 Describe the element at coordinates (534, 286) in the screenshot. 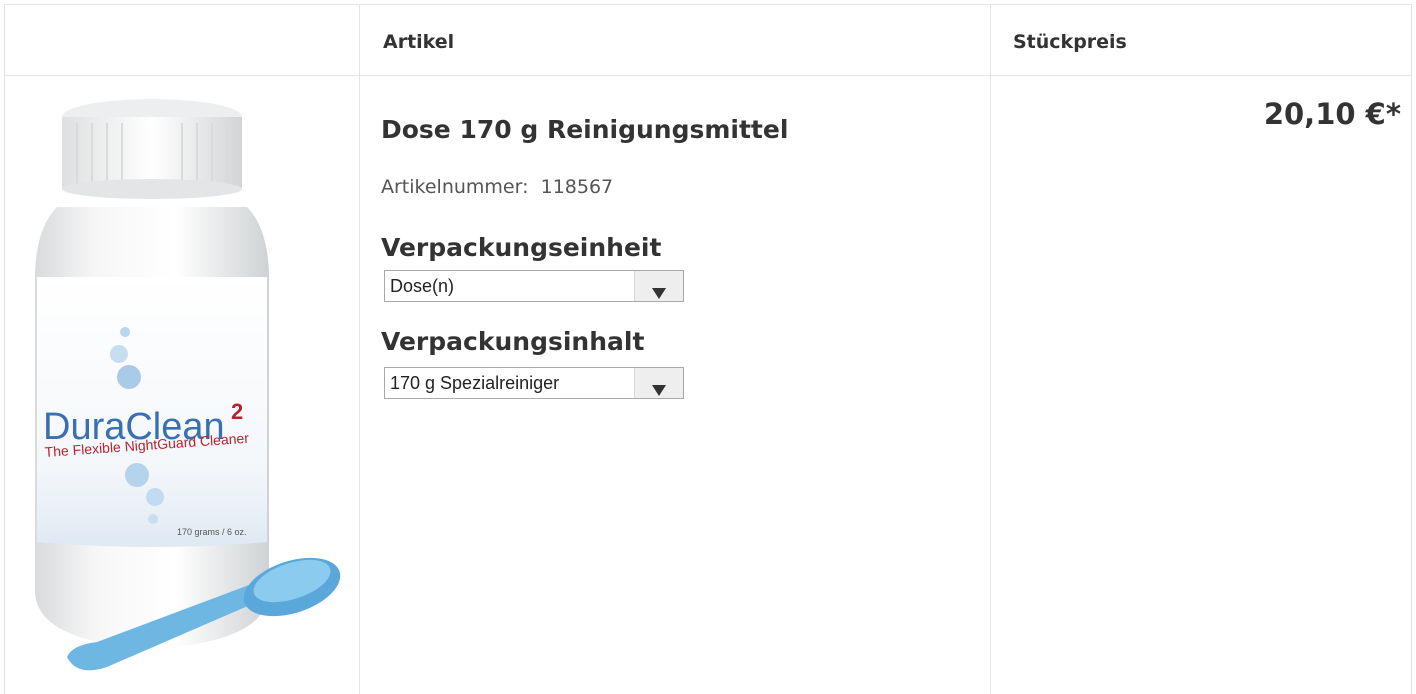

I see `packaging-unit-select: Dose(n)` at that location.